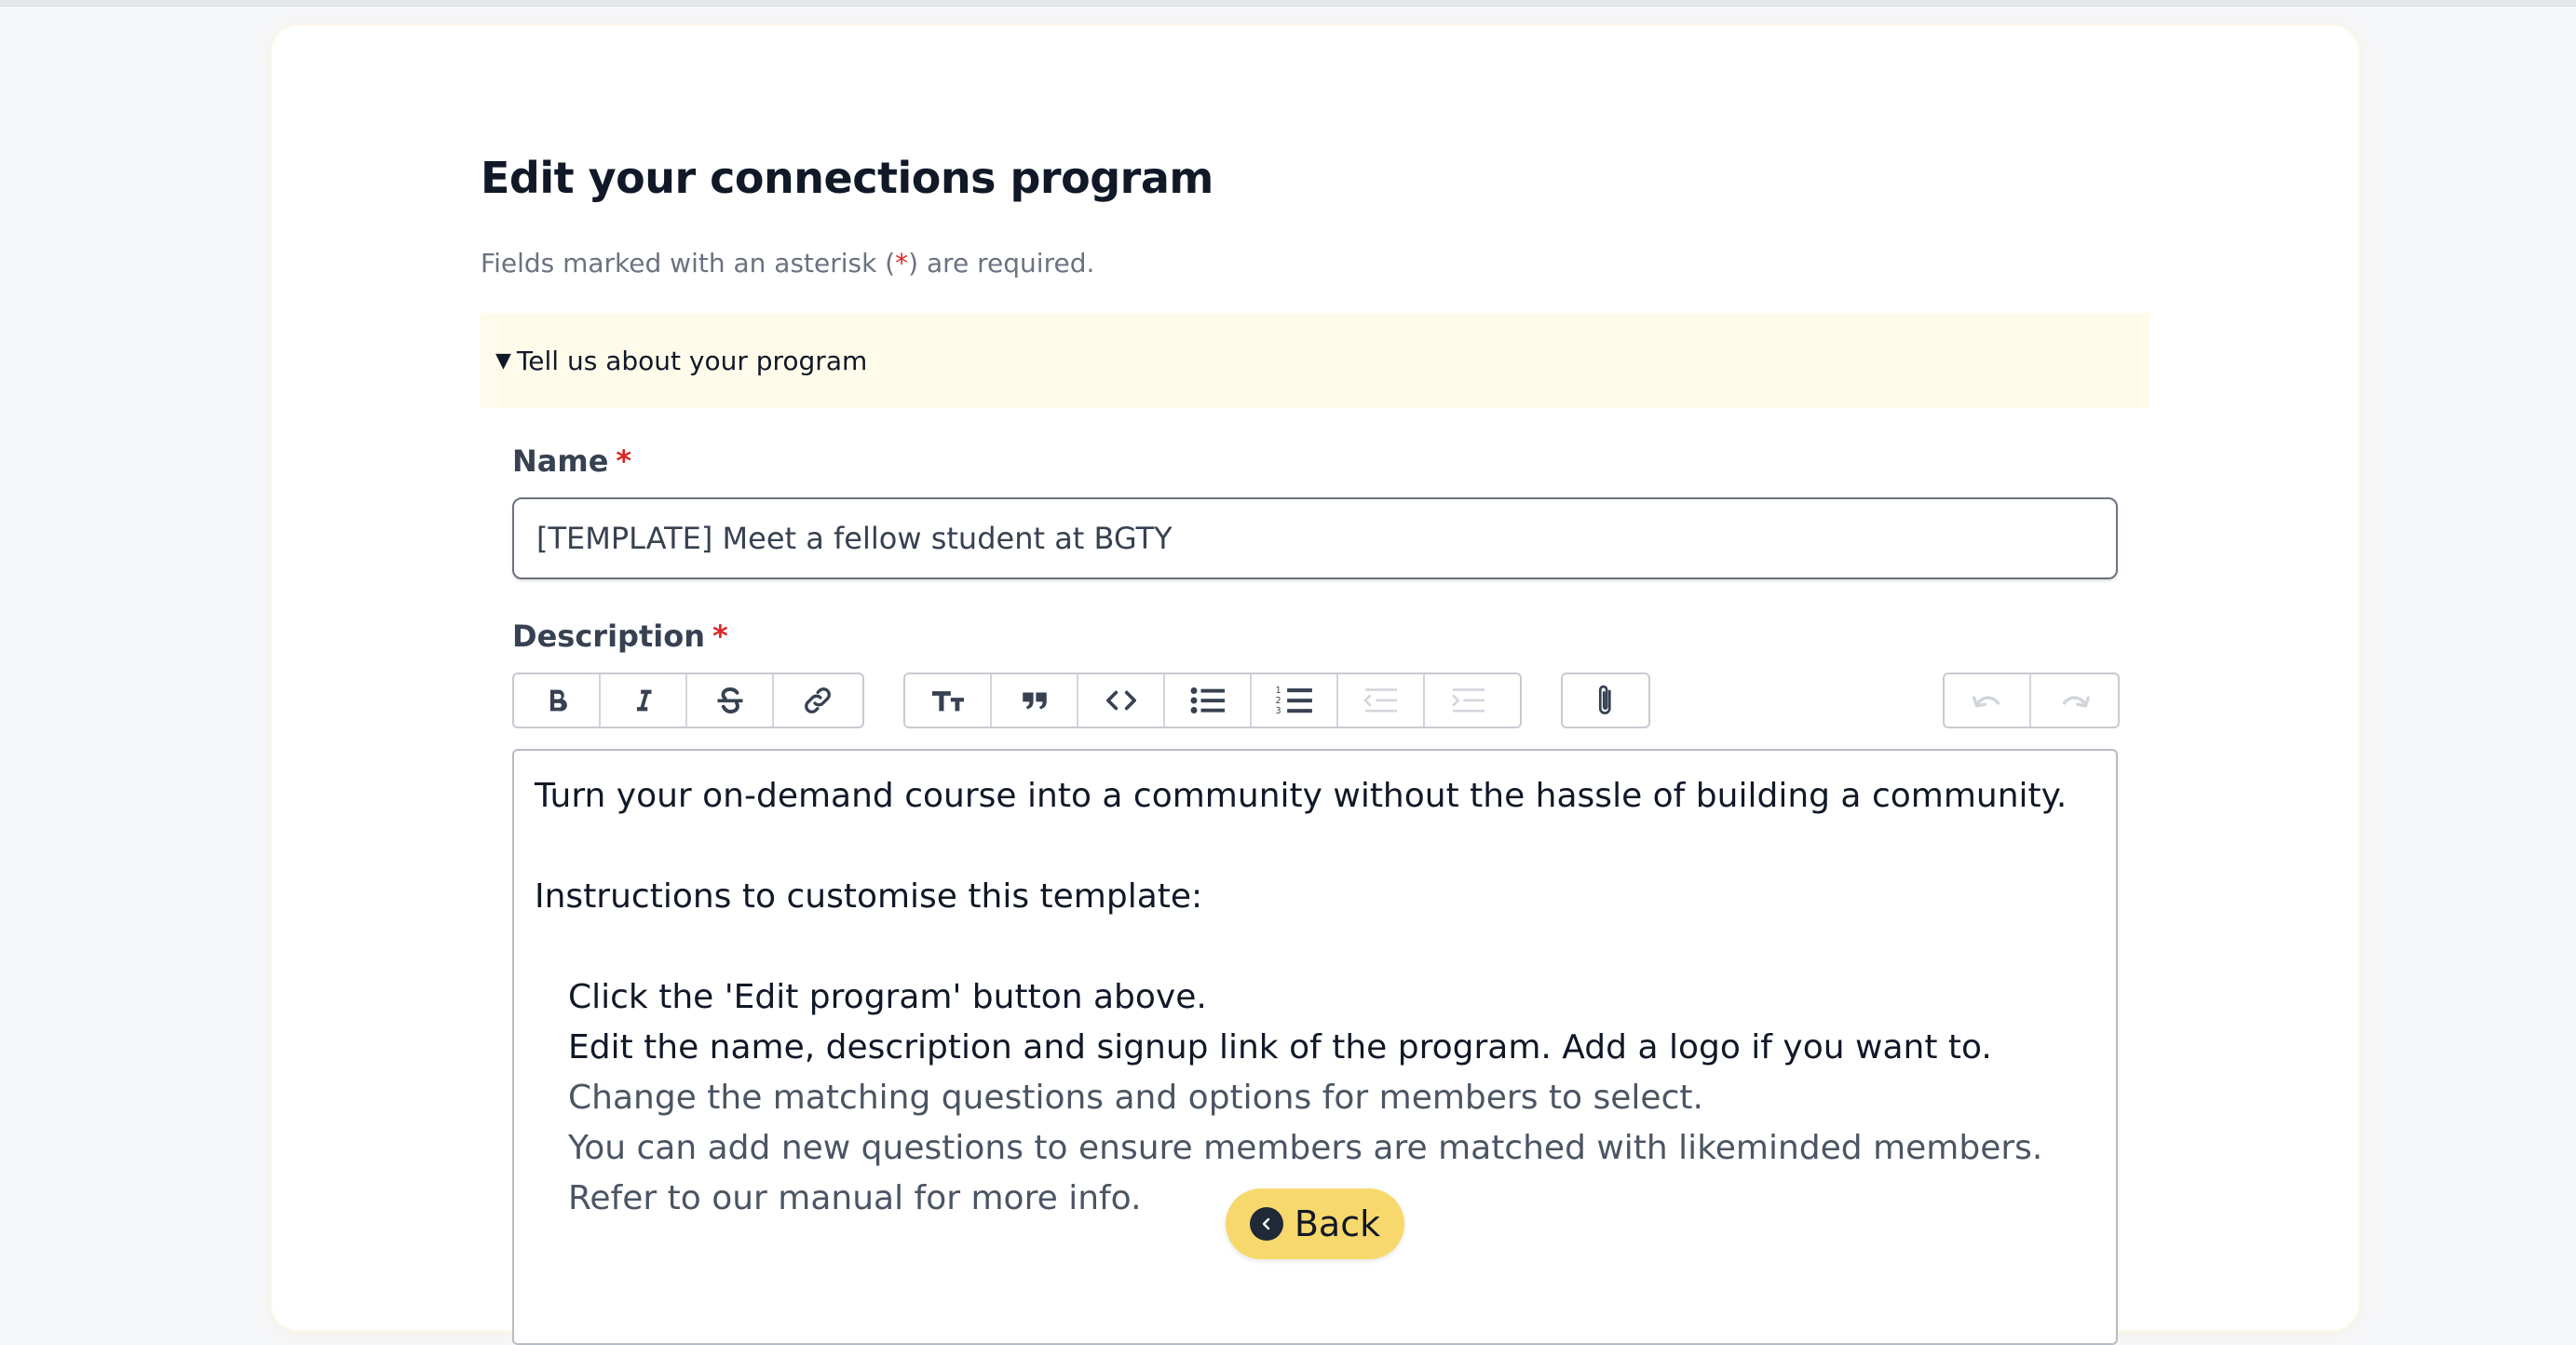 The width and height of the screenshot is (2576, 1345). I want to click on bold-button, so click(557, 701).